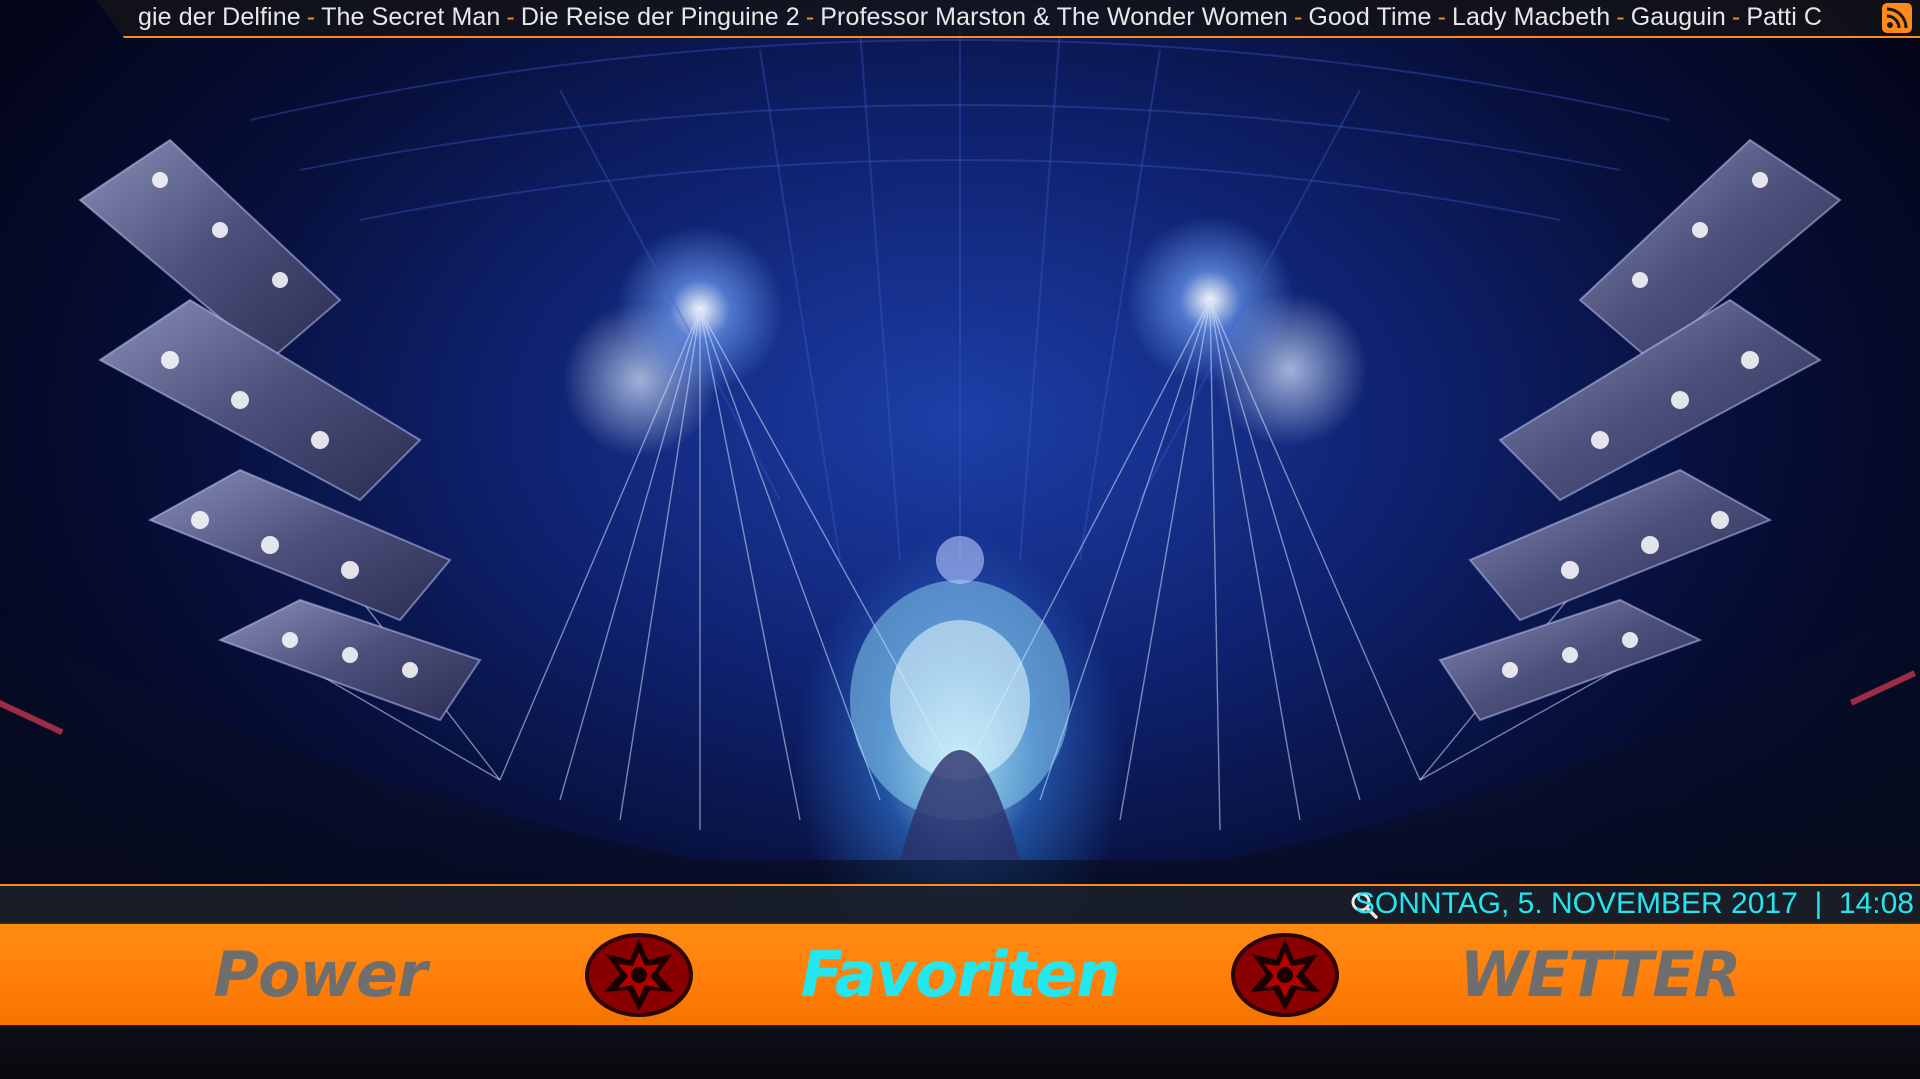 This screenshot has height=1079, width=1920. What do you see at coordinates (219, 17) in the screenshot?
I see `ticker-item: gie der Delfine` at bounding box center [219, 17].